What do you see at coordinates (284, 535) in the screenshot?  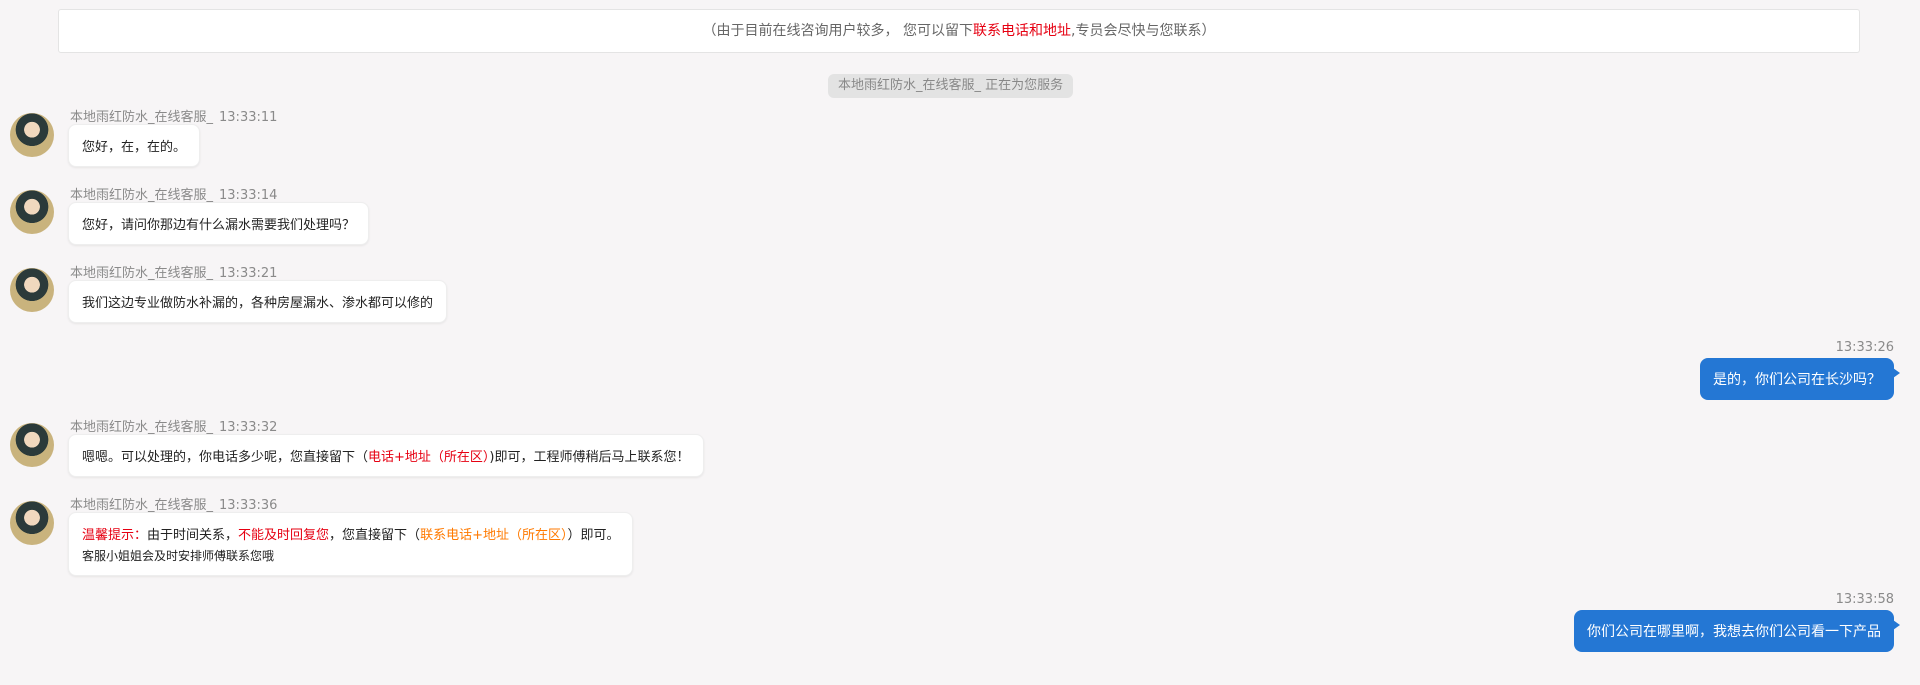 I see `tip-text-red: 不能及时回复您` at bounding box center [284, 535].